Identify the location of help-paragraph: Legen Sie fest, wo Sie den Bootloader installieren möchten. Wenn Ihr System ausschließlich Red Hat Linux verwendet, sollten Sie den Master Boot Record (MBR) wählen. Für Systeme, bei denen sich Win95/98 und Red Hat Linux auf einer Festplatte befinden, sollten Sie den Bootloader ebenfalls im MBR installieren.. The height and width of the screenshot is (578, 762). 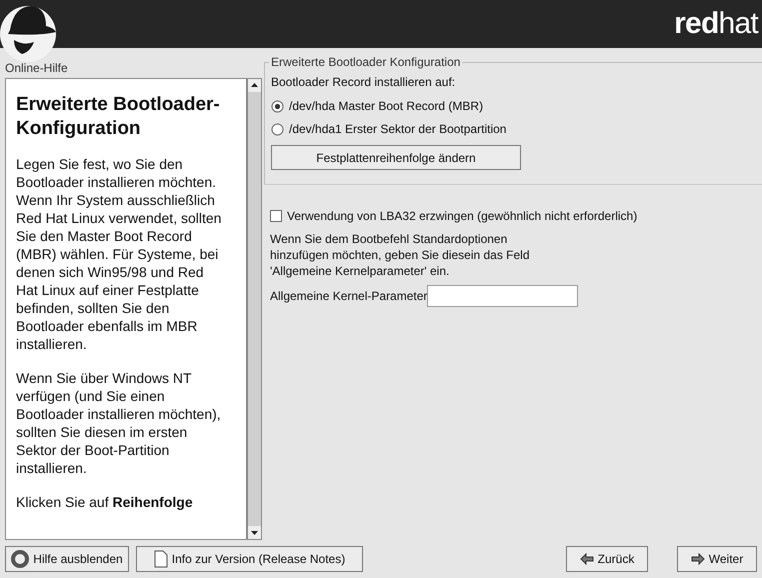
(119, 254).